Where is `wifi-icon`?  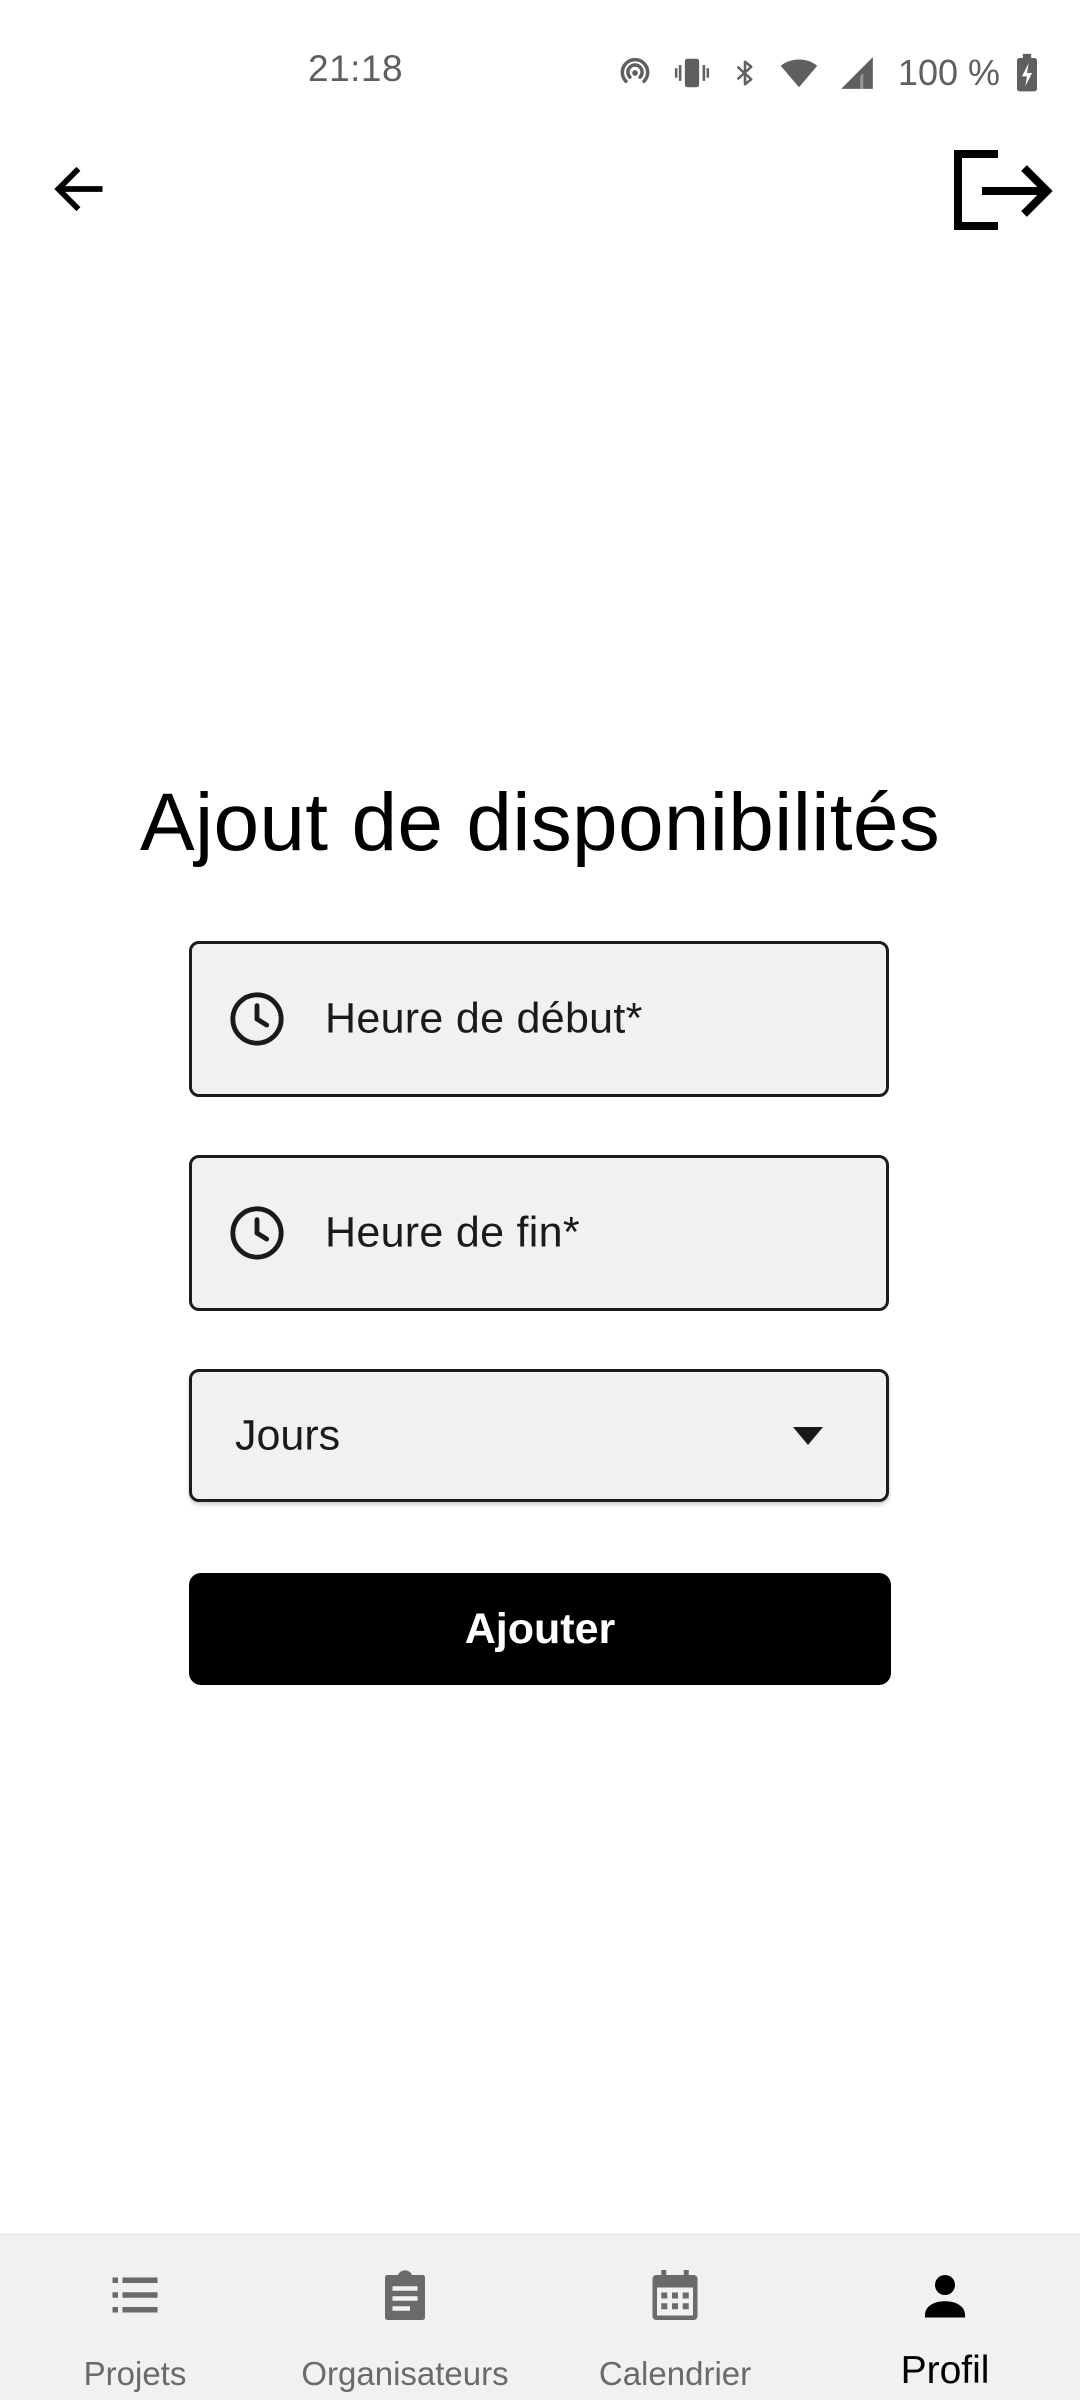 wifi-icon is located at coordinates (799, 73).